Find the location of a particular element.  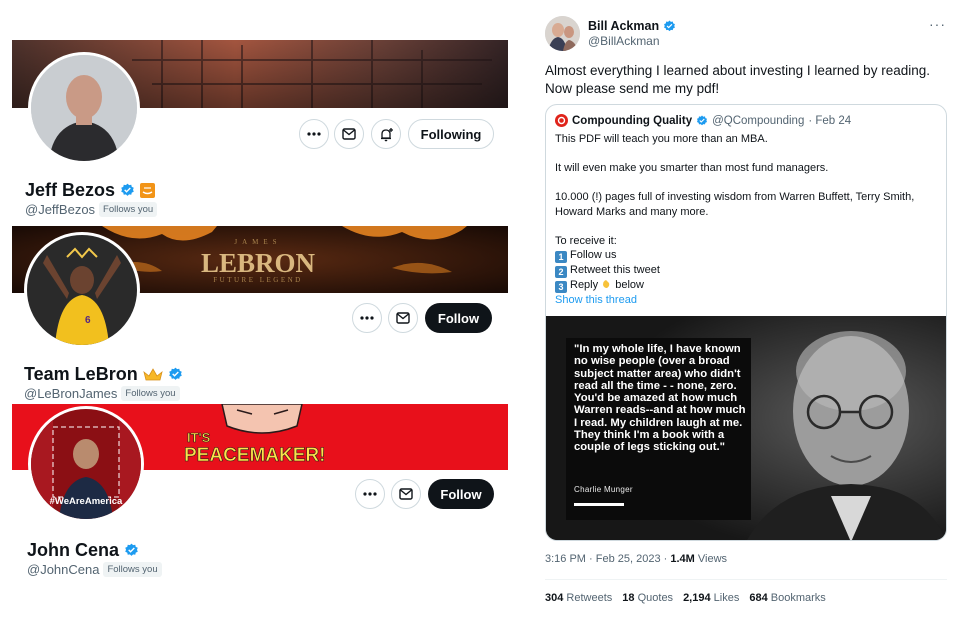

author-row: Bill Ackman is located at coordinates (632, 26).